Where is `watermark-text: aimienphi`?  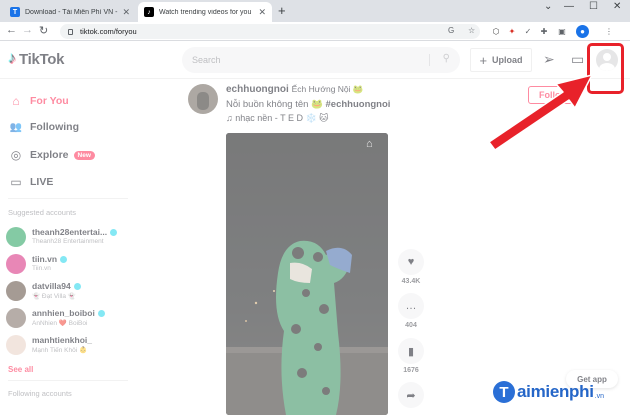 watermark-text: aimienphi is located at coordinates (555, 391).